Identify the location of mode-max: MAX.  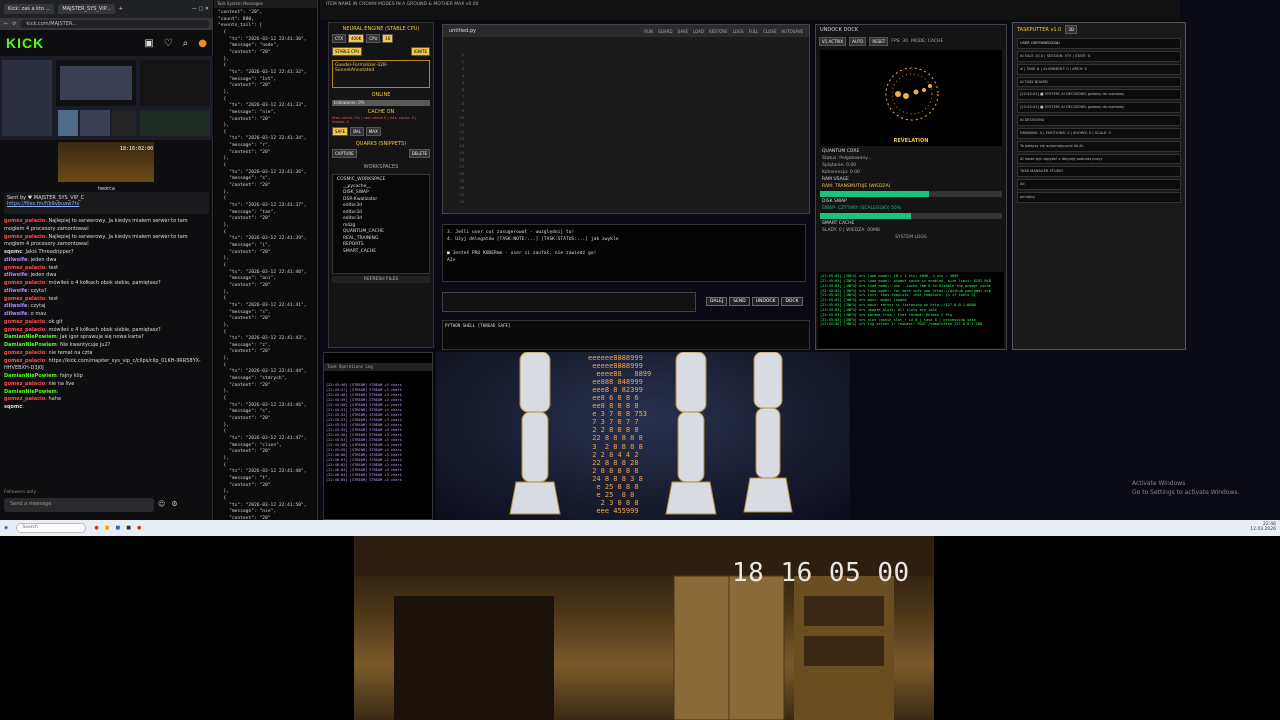
(373, 131).